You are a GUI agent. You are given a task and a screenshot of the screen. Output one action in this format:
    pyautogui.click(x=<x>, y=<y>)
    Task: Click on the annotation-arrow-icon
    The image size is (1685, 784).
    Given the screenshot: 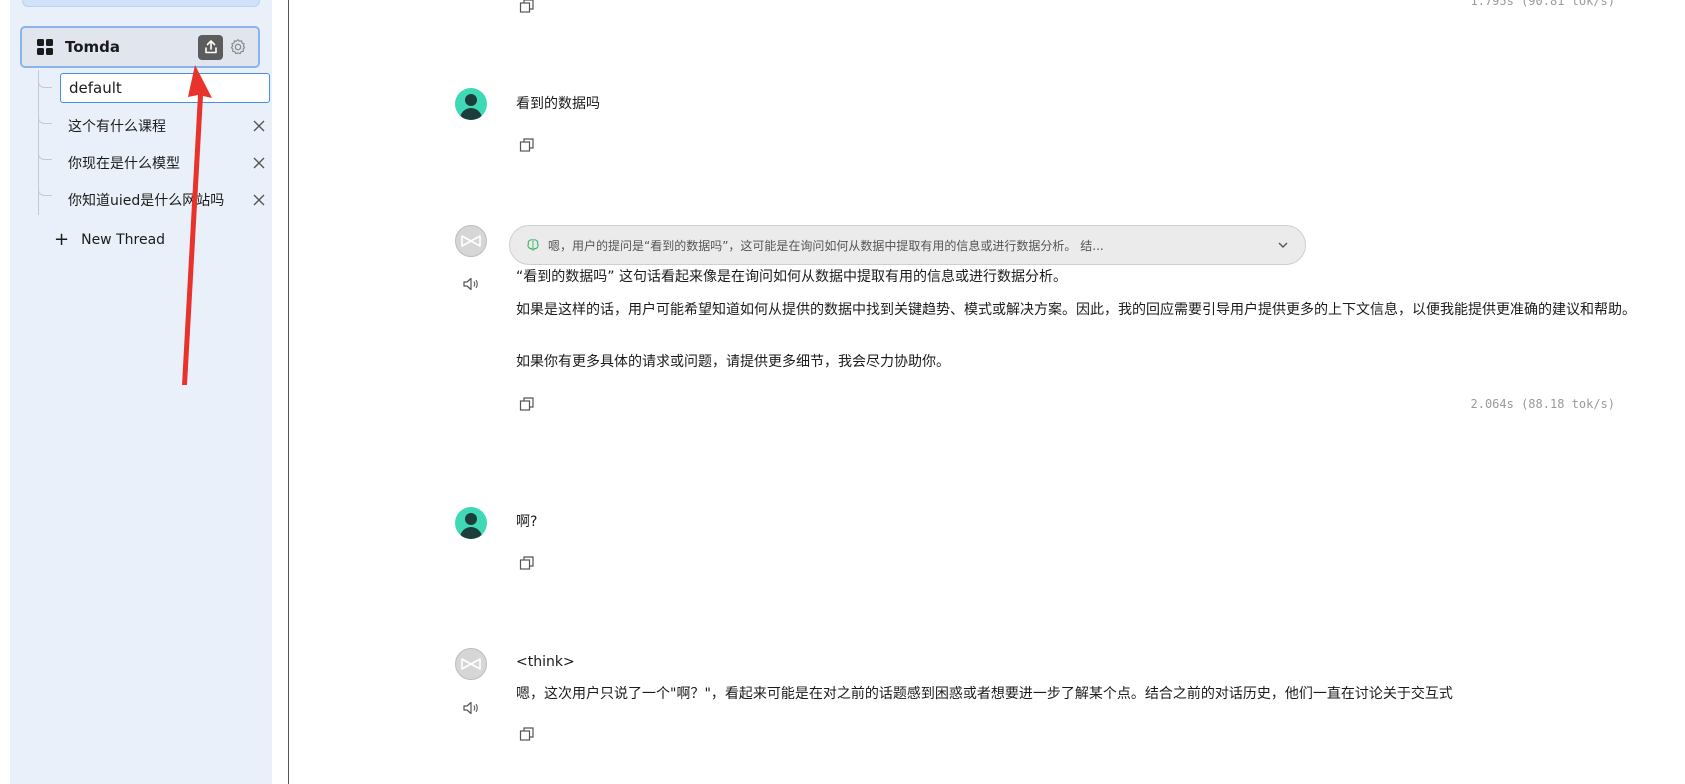 What is the action you would take?
    pyautogui.click(x=197, y=225)
    